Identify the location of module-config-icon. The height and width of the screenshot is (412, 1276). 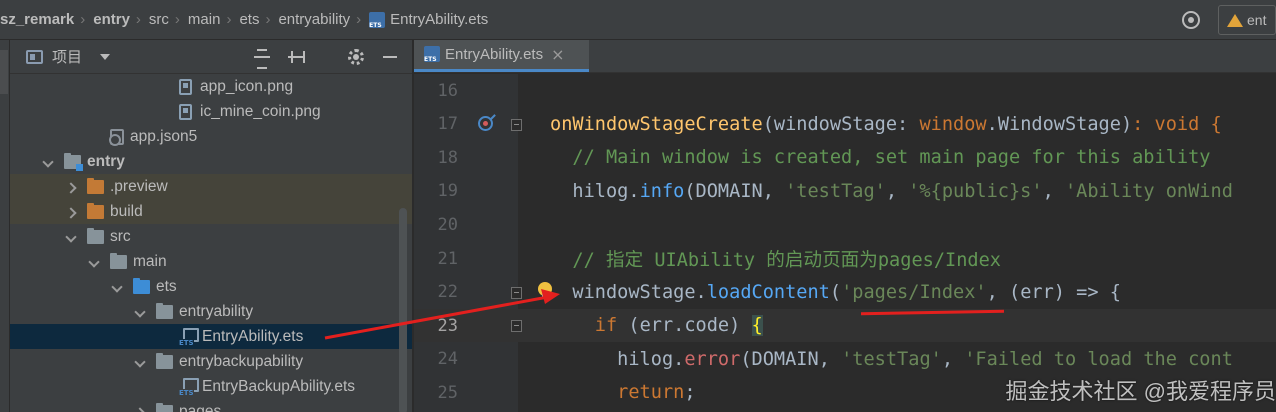
(1235, 20).